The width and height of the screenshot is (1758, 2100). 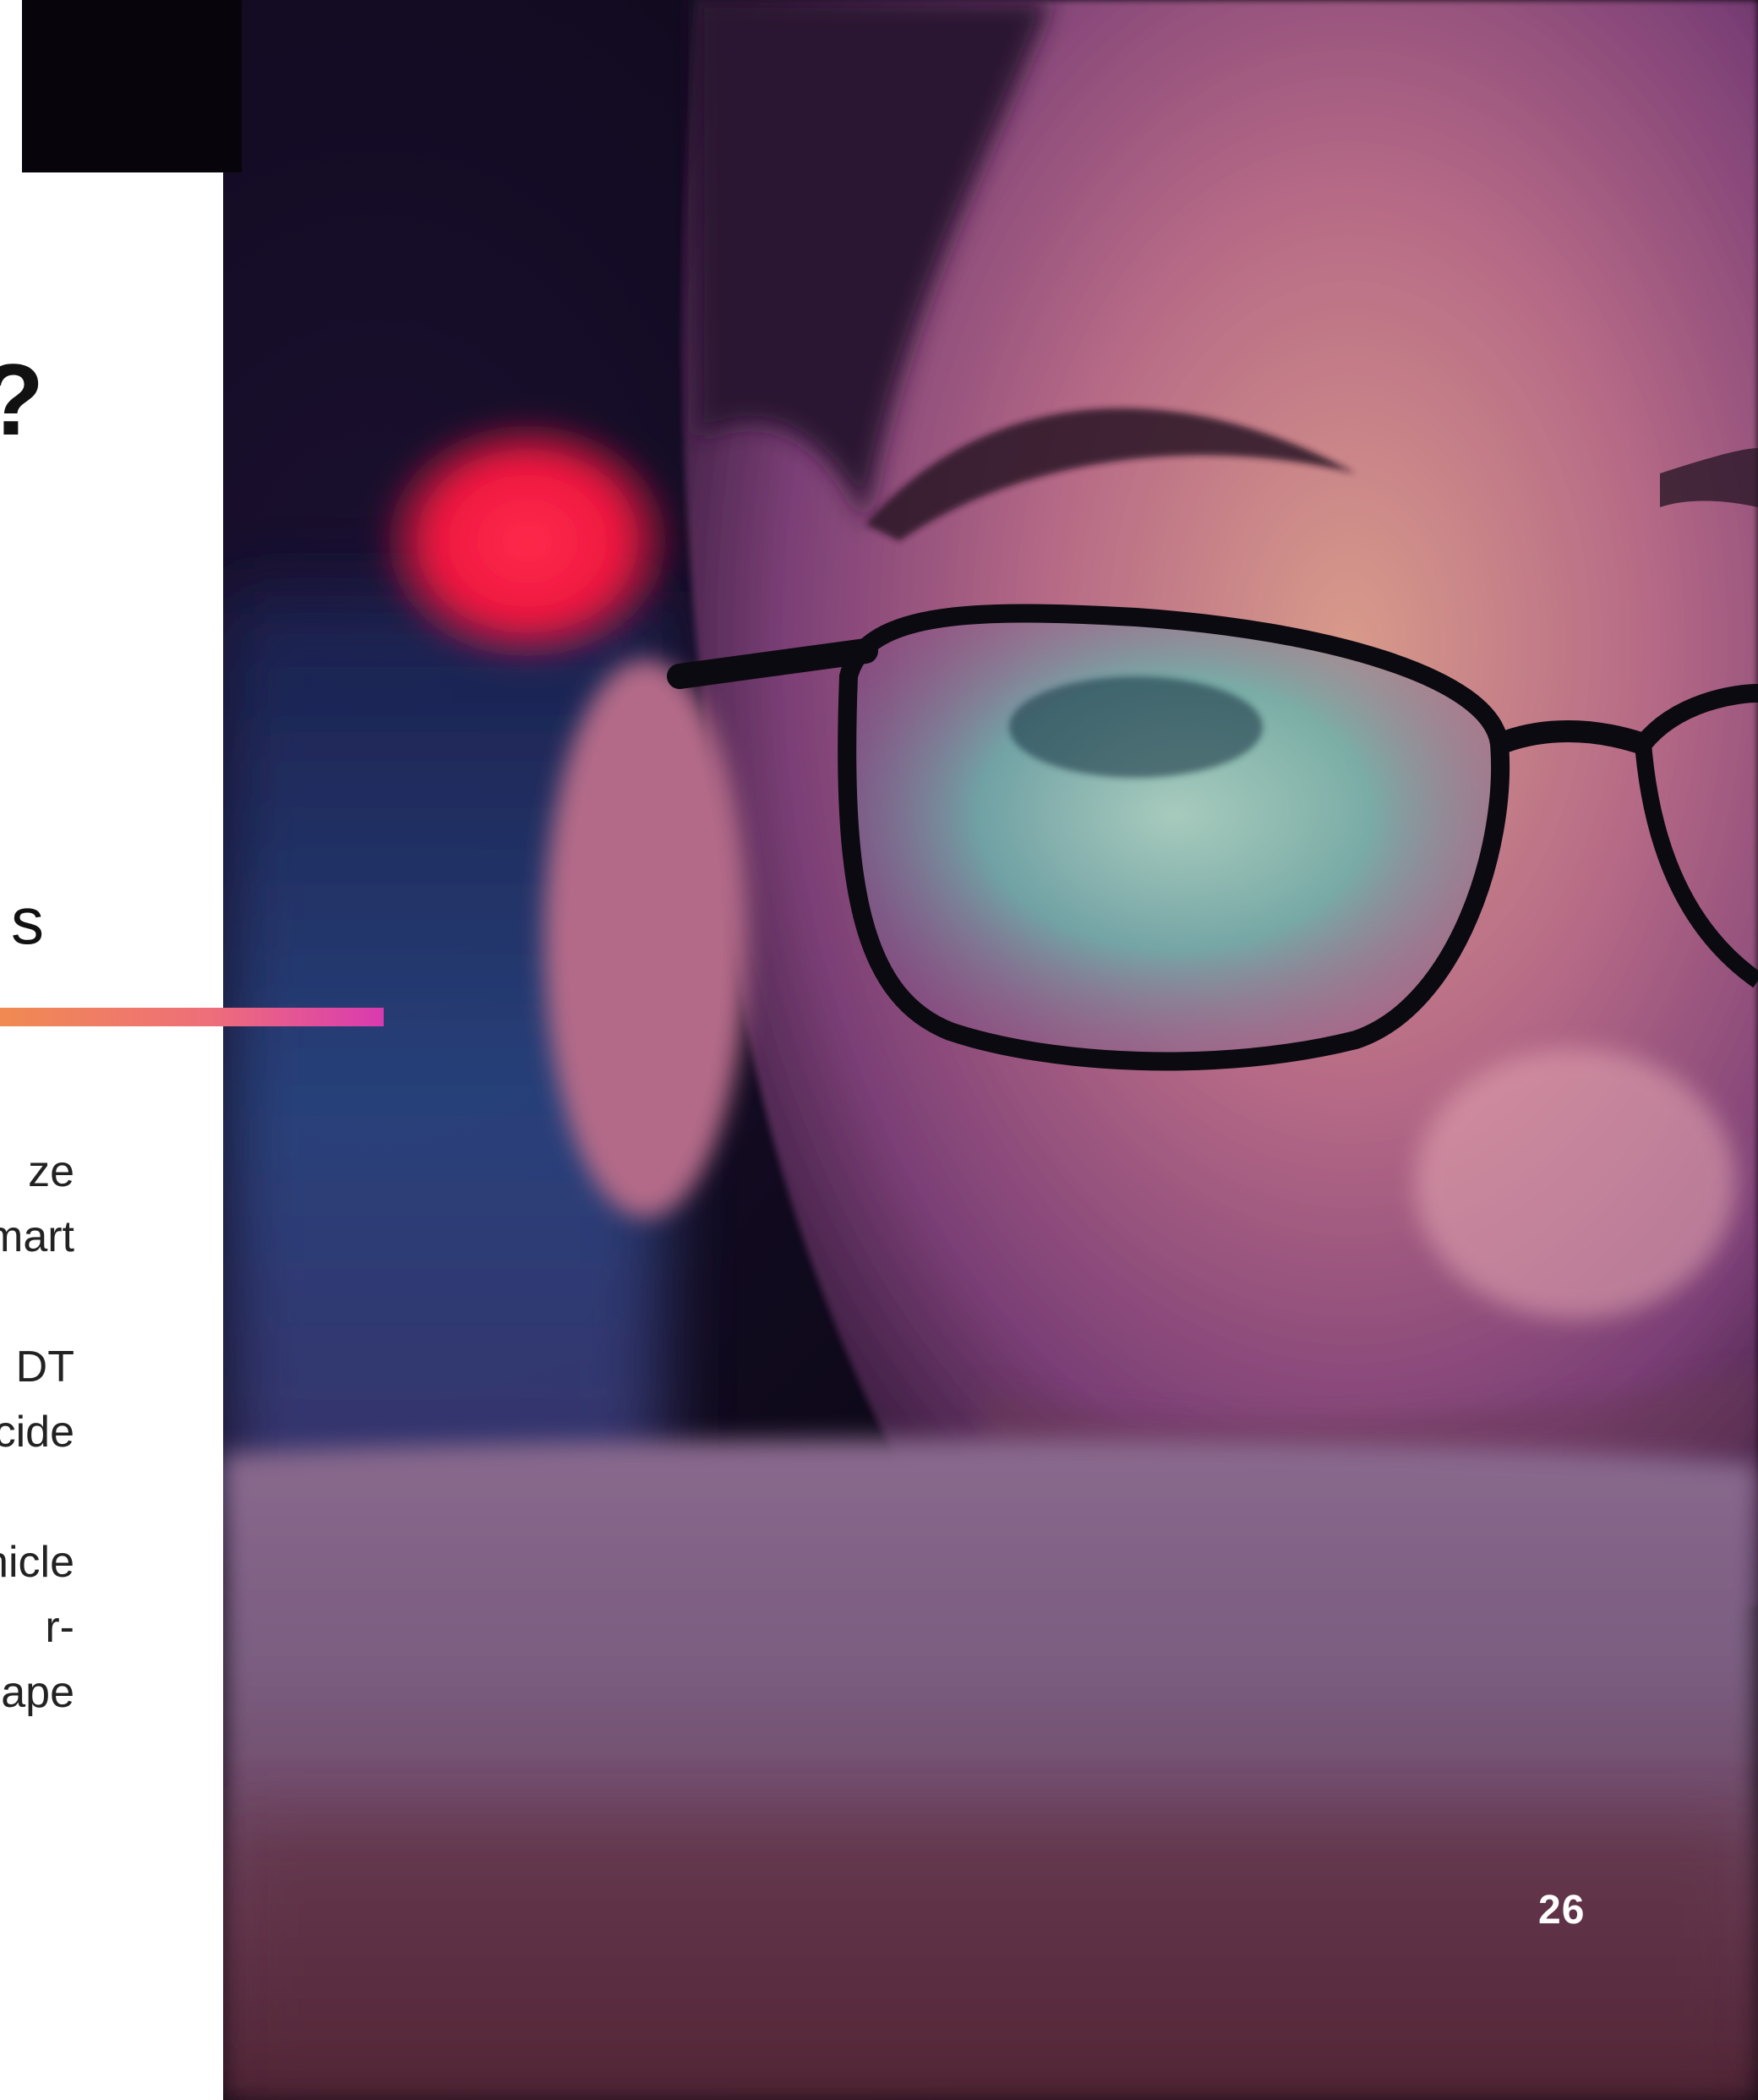 What do you see at coordinates (645, 938) in the screenshot?
I see `ear` at bounding box center [645, 938].